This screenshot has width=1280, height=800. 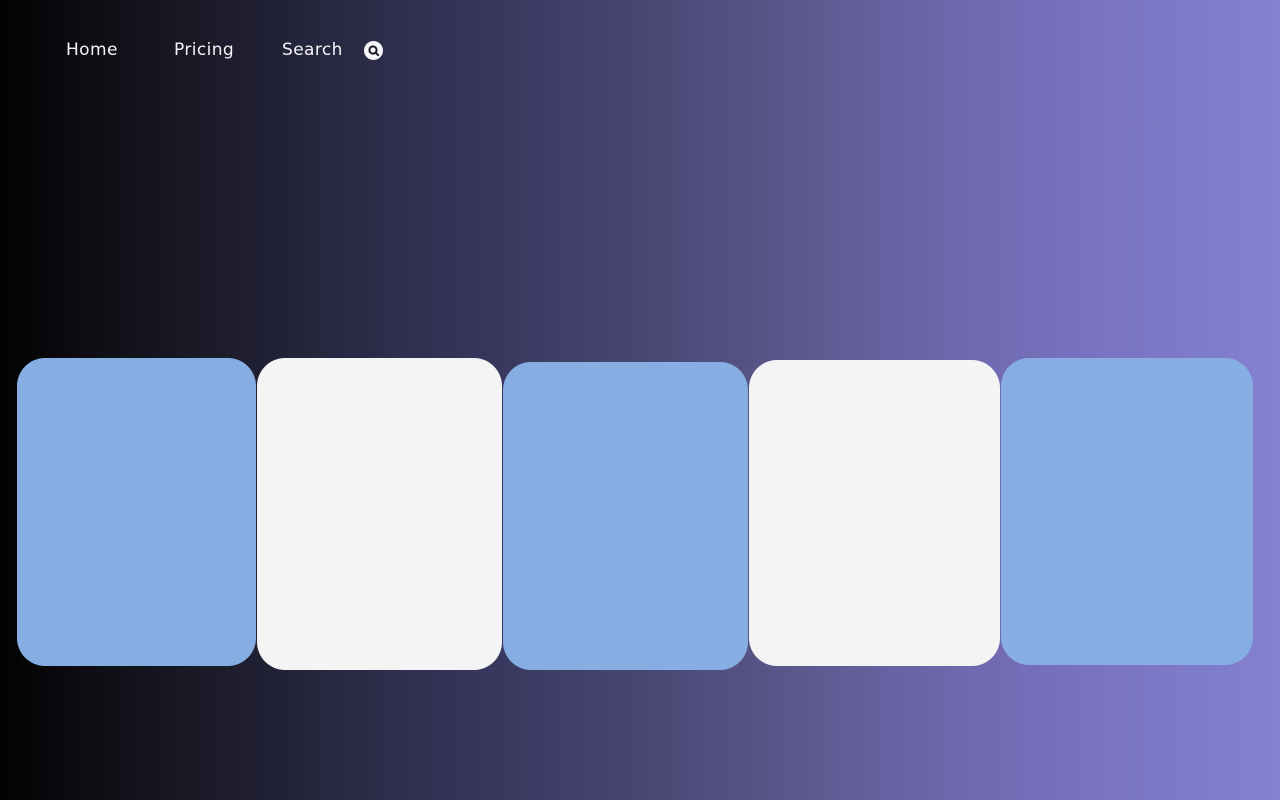 What do you see at coordinates (204, 50) in the screenshot?
I see `nav-link-pricing: Pricing` at bounding box center [204, 50].